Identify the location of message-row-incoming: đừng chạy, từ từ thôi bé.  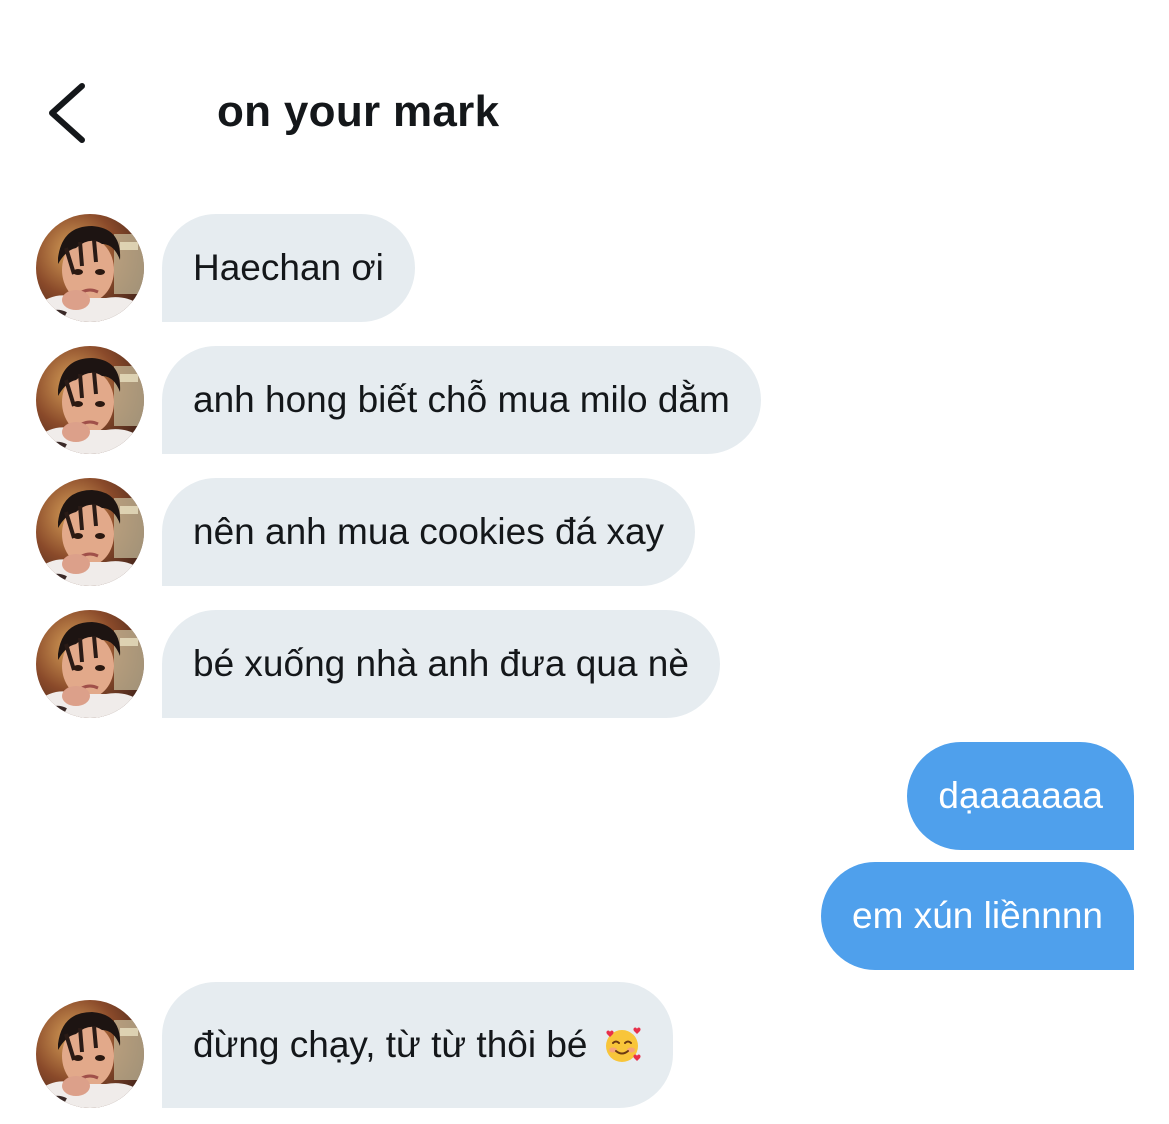
(584, 1045).